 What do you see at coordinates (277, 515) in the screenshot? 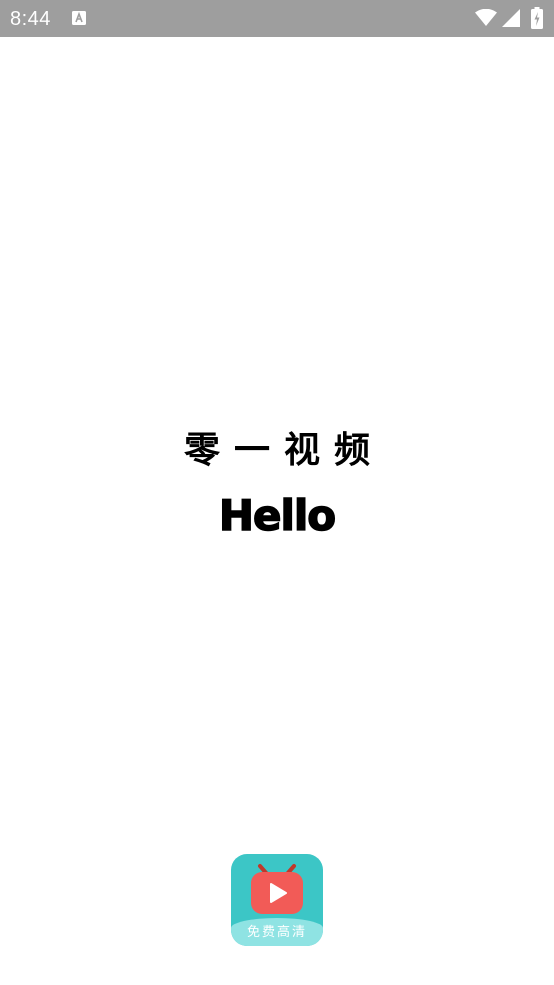
I see `greeting-text: Hello` at bounding box center [277, 515].